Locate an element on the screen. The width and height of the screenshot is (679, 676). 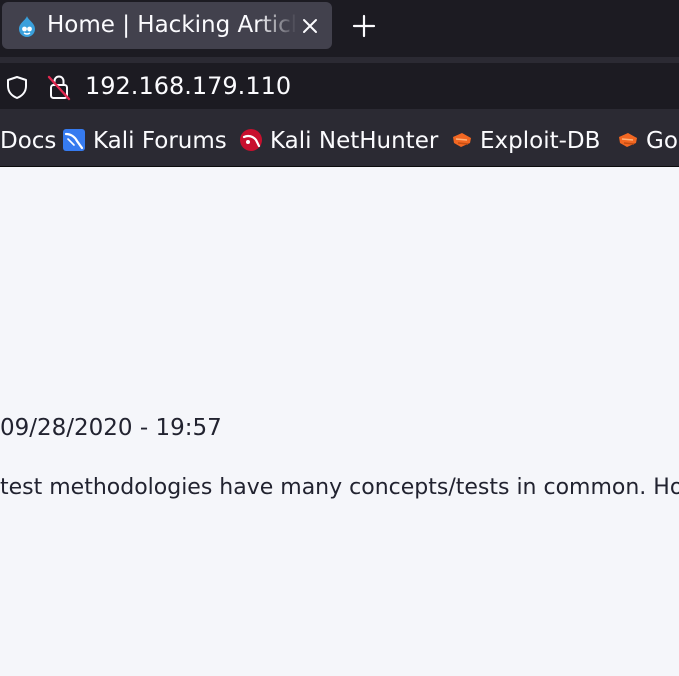
bookmark-label: Kali NetHunter is located at coordinates (354, 141).